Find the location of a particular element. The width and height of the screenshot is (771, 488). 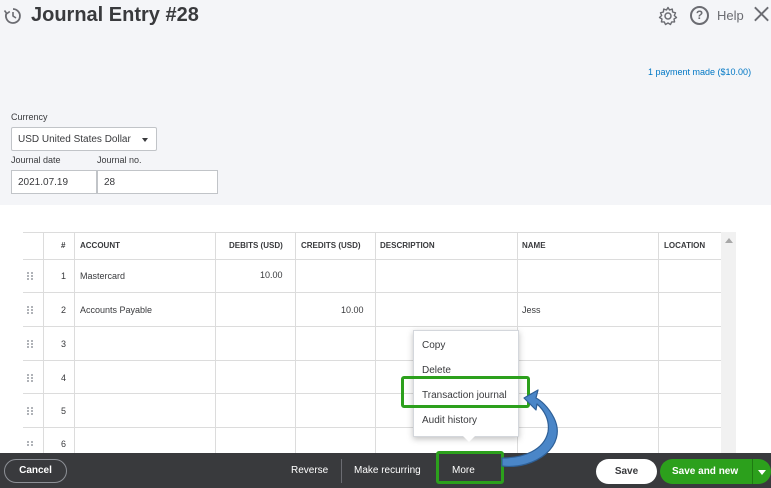

header-debits: DEBITS (USD) is located at coordinates (256, 245).